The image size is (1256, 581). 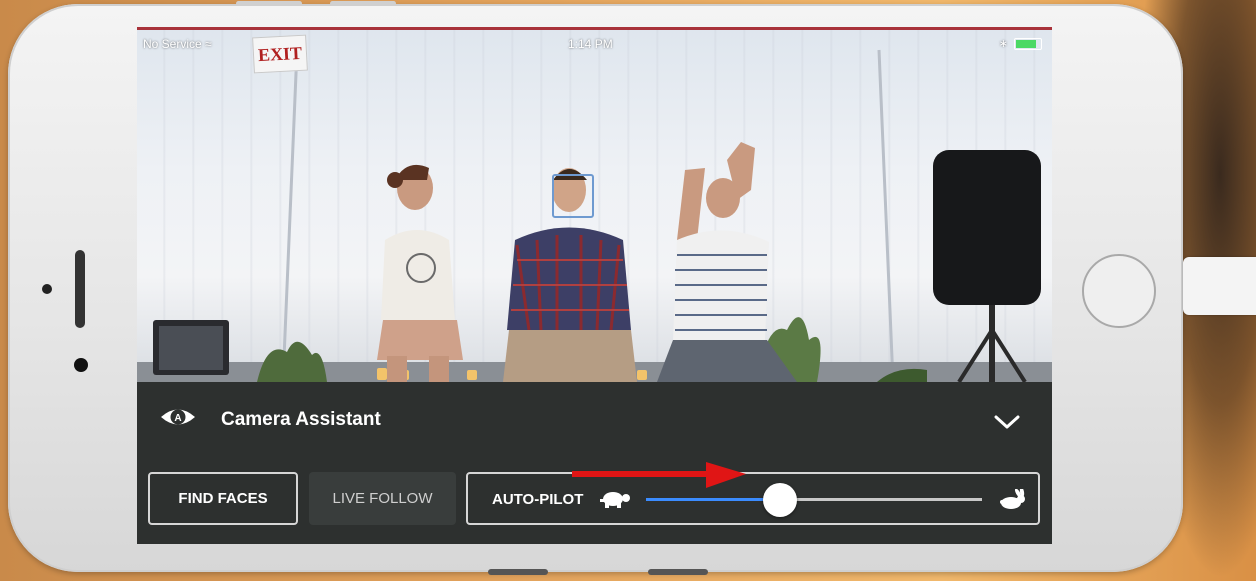 I want to click on rabbit-icon, so click(x=1012, y=499).